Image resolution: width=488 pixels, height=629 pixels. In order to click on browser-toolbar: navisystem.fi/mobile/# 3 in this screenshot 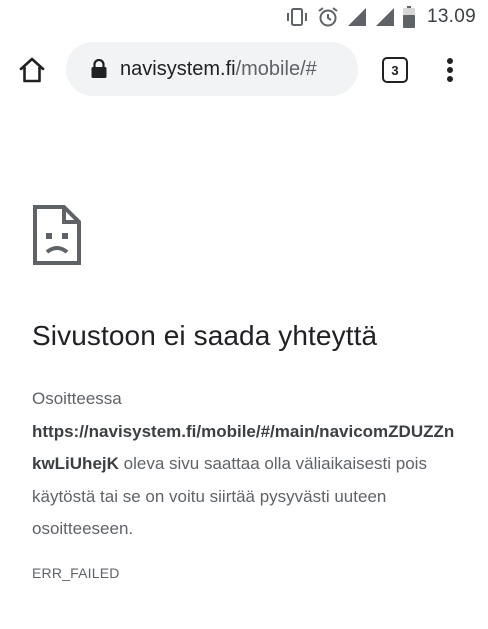, I will do `click(244, 70)`.